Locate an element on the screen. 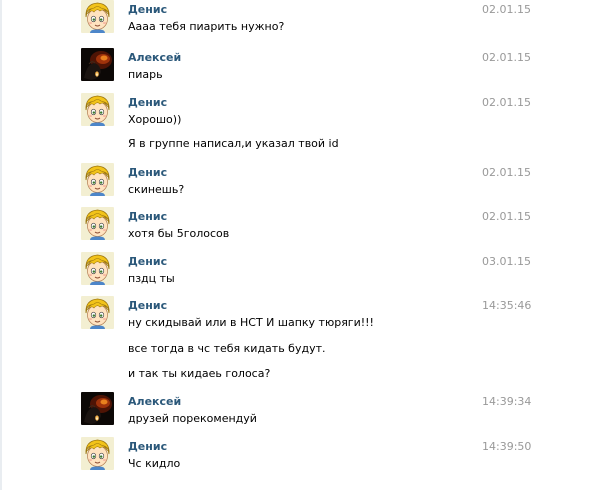 The image size is (604, 490). message-text: все тогда в чс тебя кидать будут. is located at coordinates (227, 348).